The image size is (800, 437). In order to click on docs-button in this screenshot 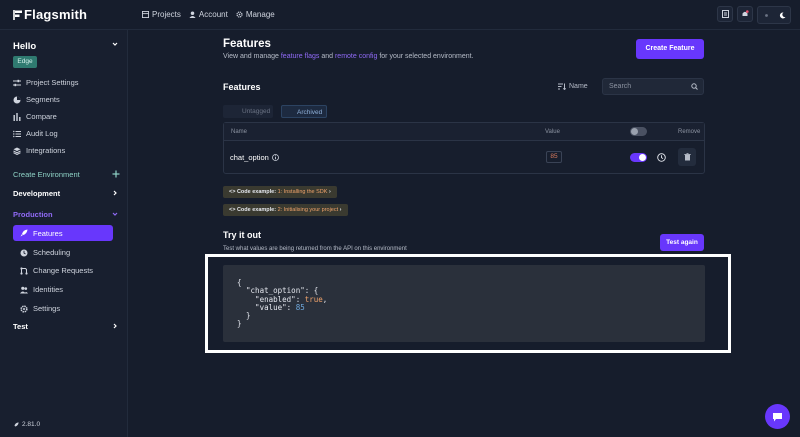, I will do `click(725, 14)`.